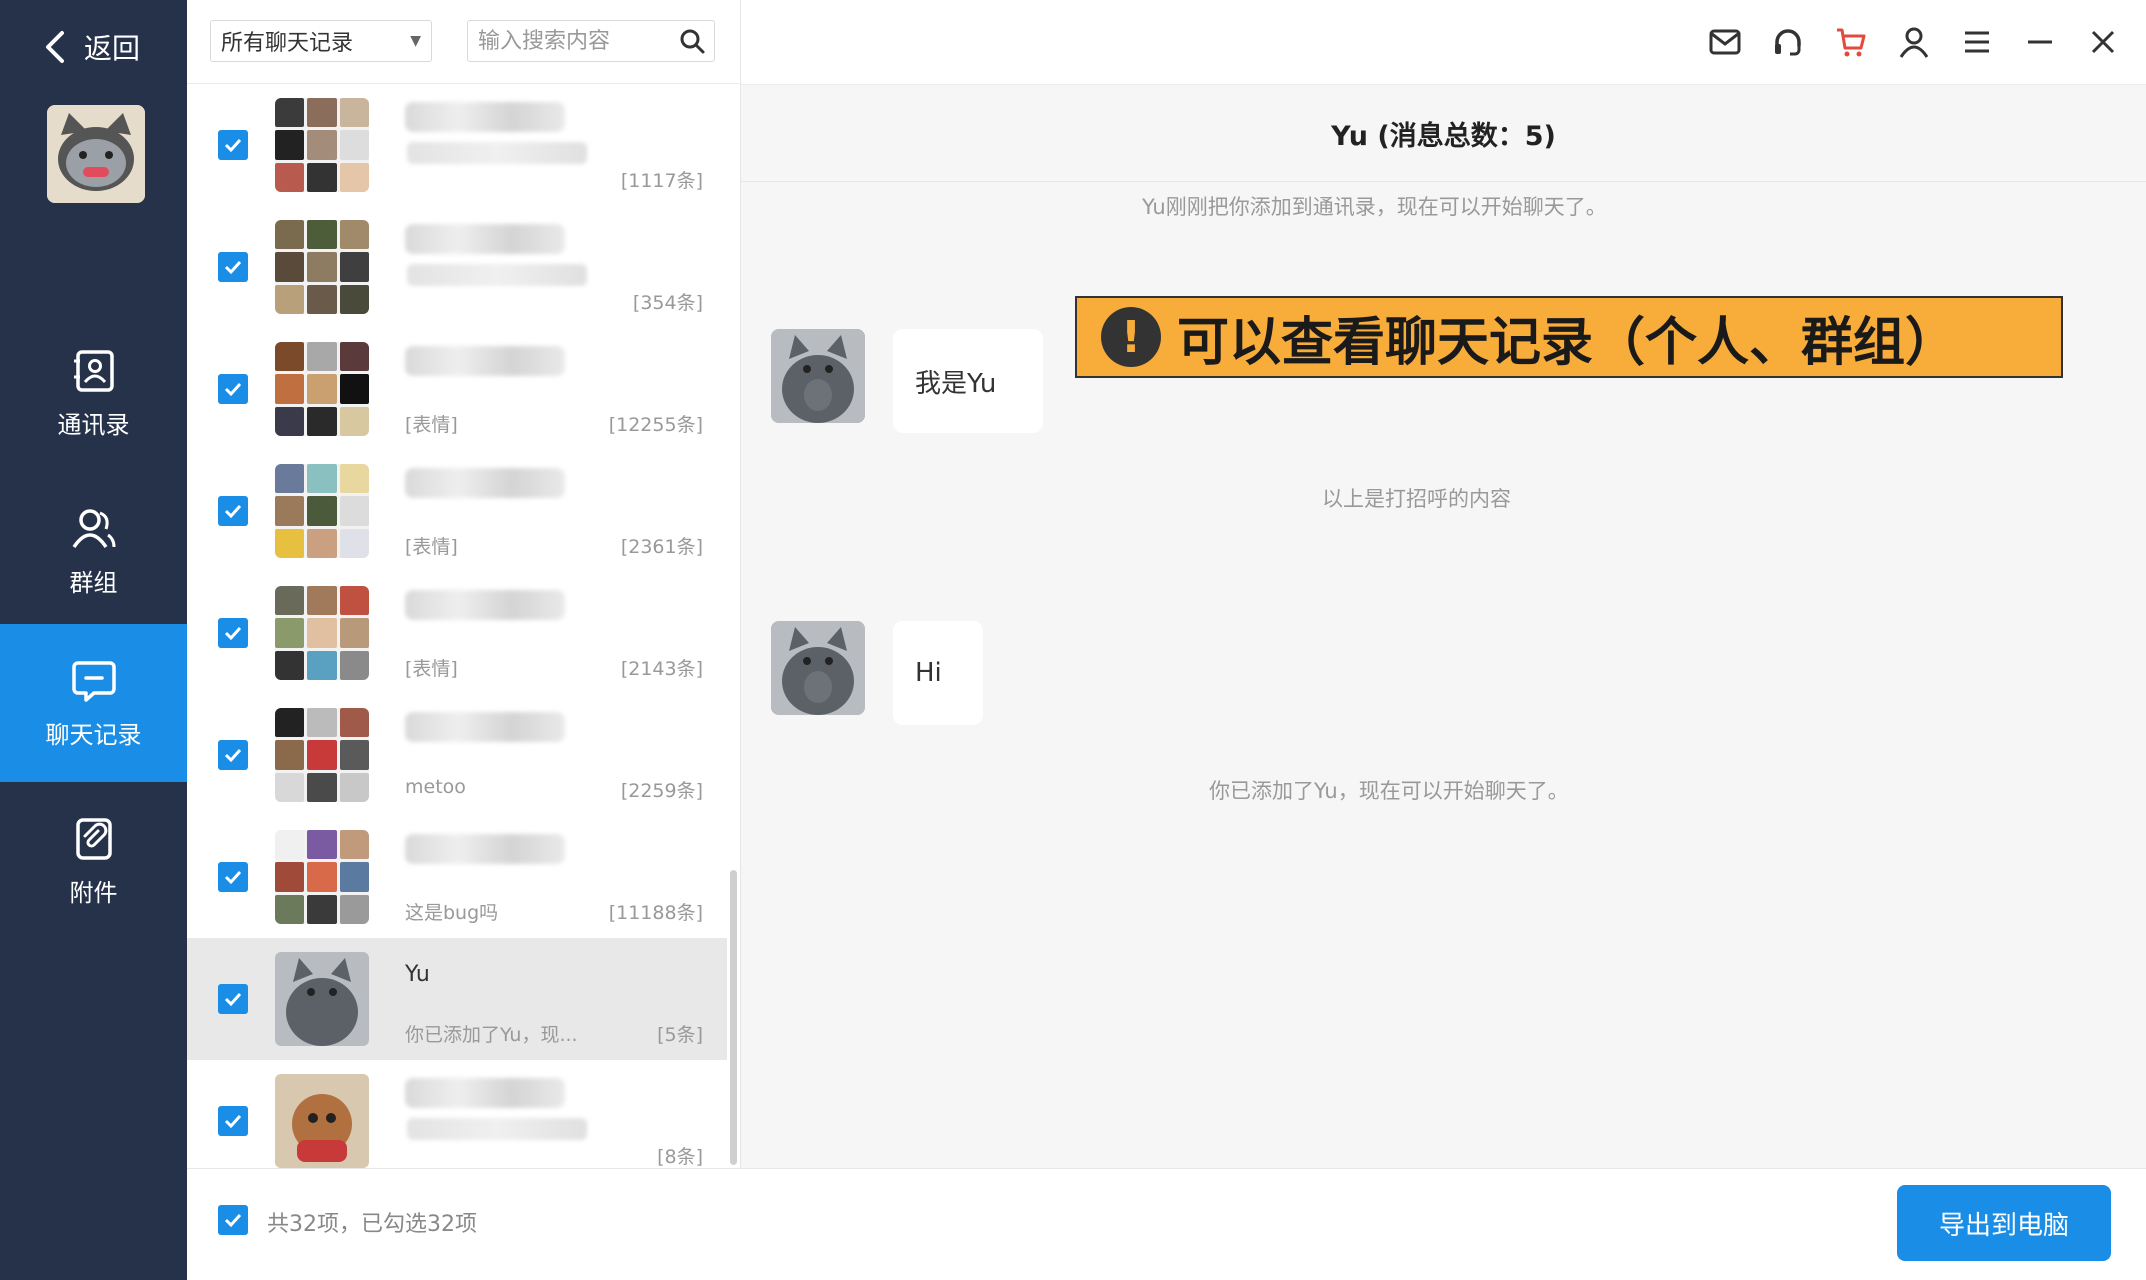 This screenshot has height=1280, width=2146. I want to click on chevron-left-icon, so click(55, 47).